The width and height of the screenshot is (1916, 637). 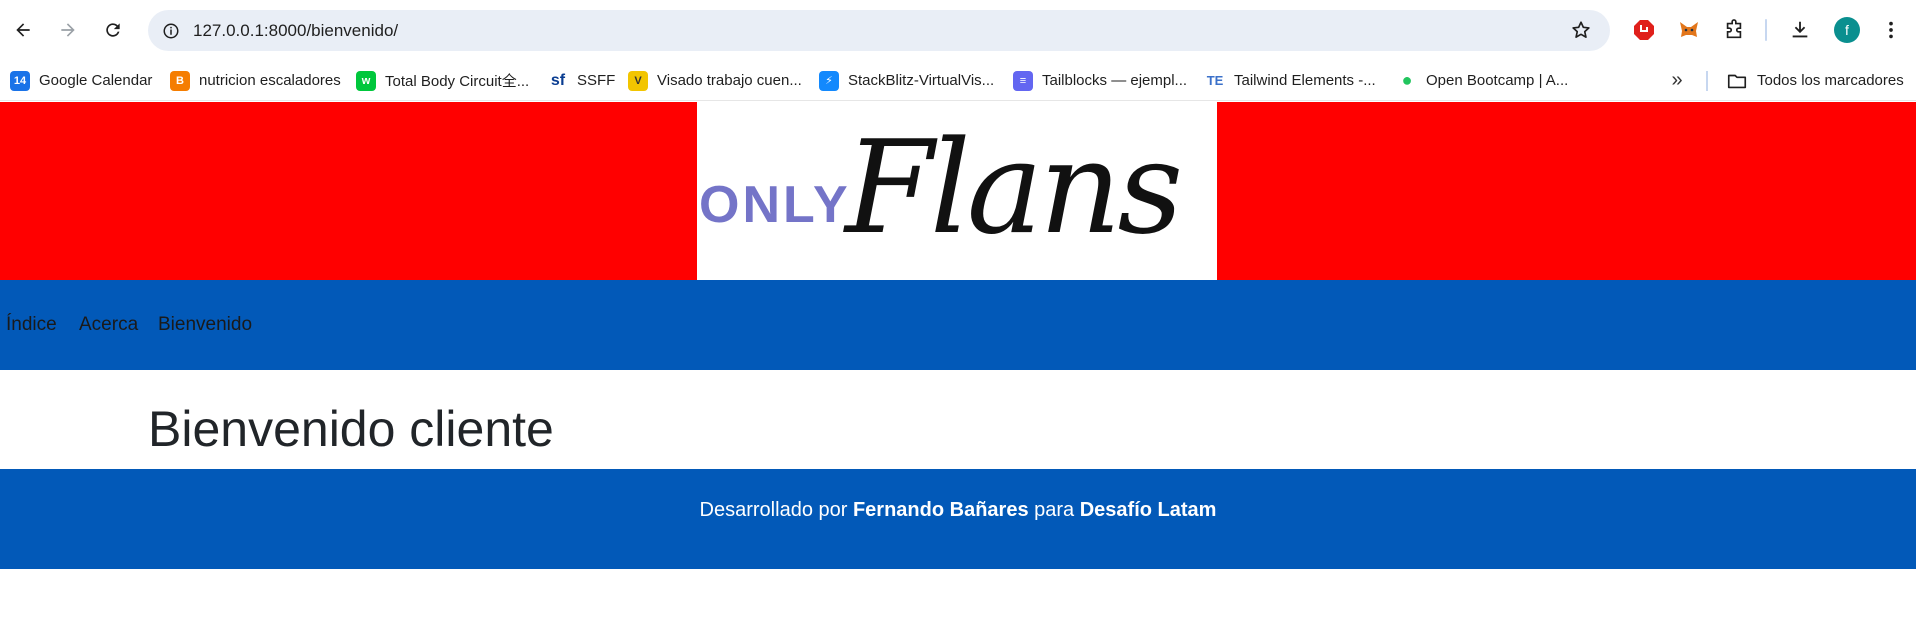 I want to click on all-bookmarks-label: Todos los marcadores, so click(x=1830, y=80).